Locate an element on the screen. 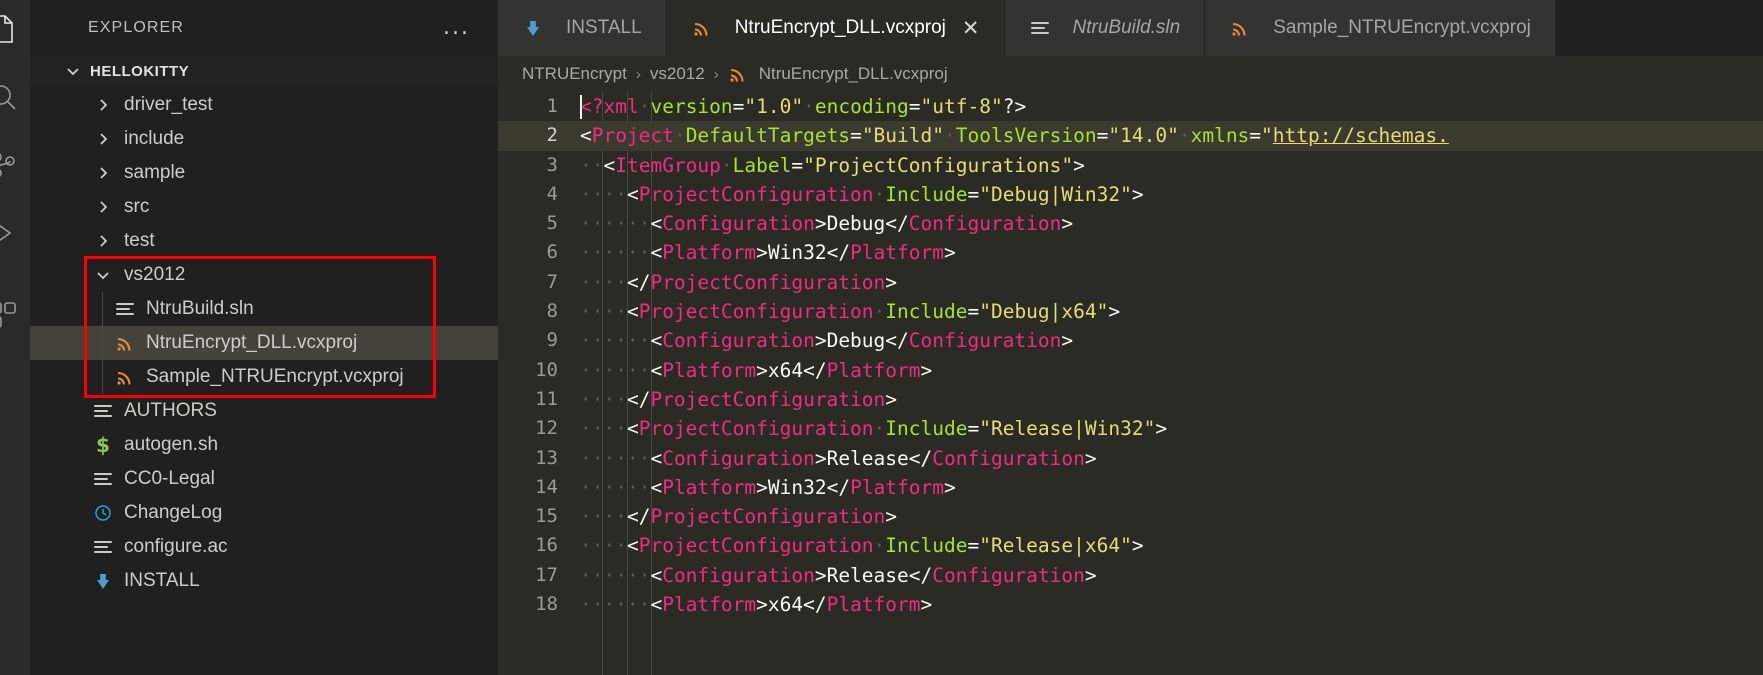 The height and width of the screenshot is (675, 1763). code-line: 15 ····</ProjectConfiguration> is located at coordinates (1130, 516).